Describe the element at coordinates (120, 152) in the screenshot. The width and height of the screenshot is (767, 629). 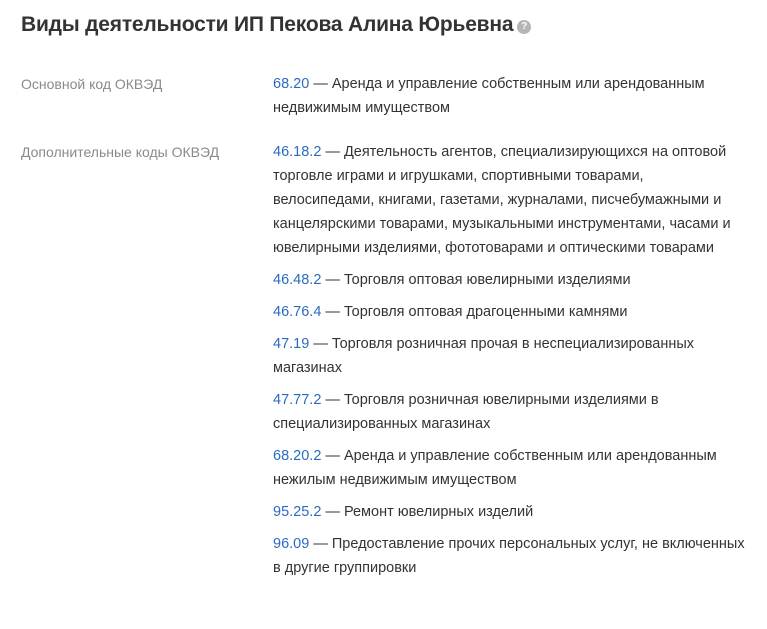
I see `extra-okved-label: Дополнительные коды ОКВЭД` at that location.